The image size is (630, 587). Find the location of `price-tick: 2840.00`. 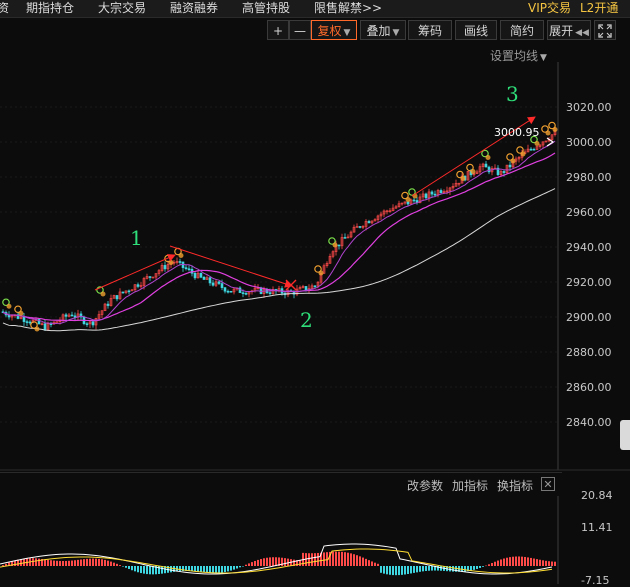

price-tick: 2840.00 is located at coordinates (589, 422).